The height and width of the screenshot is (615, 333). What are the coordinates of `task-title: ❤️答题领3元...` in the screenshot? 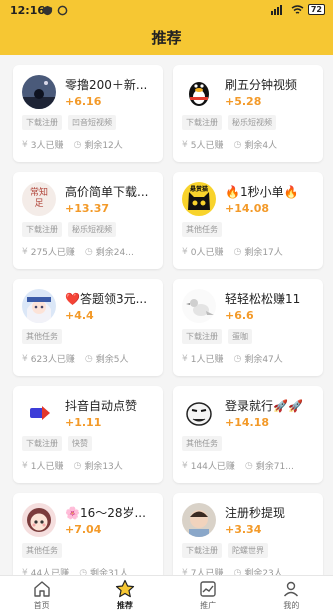 It's located at (106, 299).